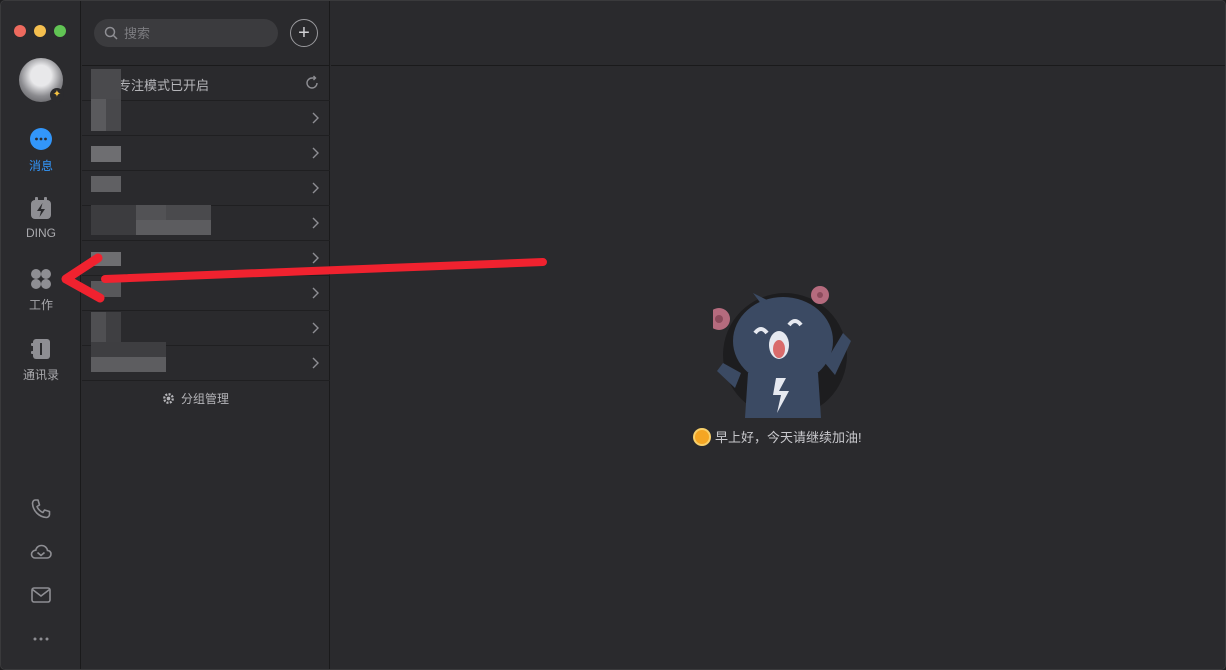  I want to click on greeting-text: 早上好，今天请继续加油!, so click(788, 437).